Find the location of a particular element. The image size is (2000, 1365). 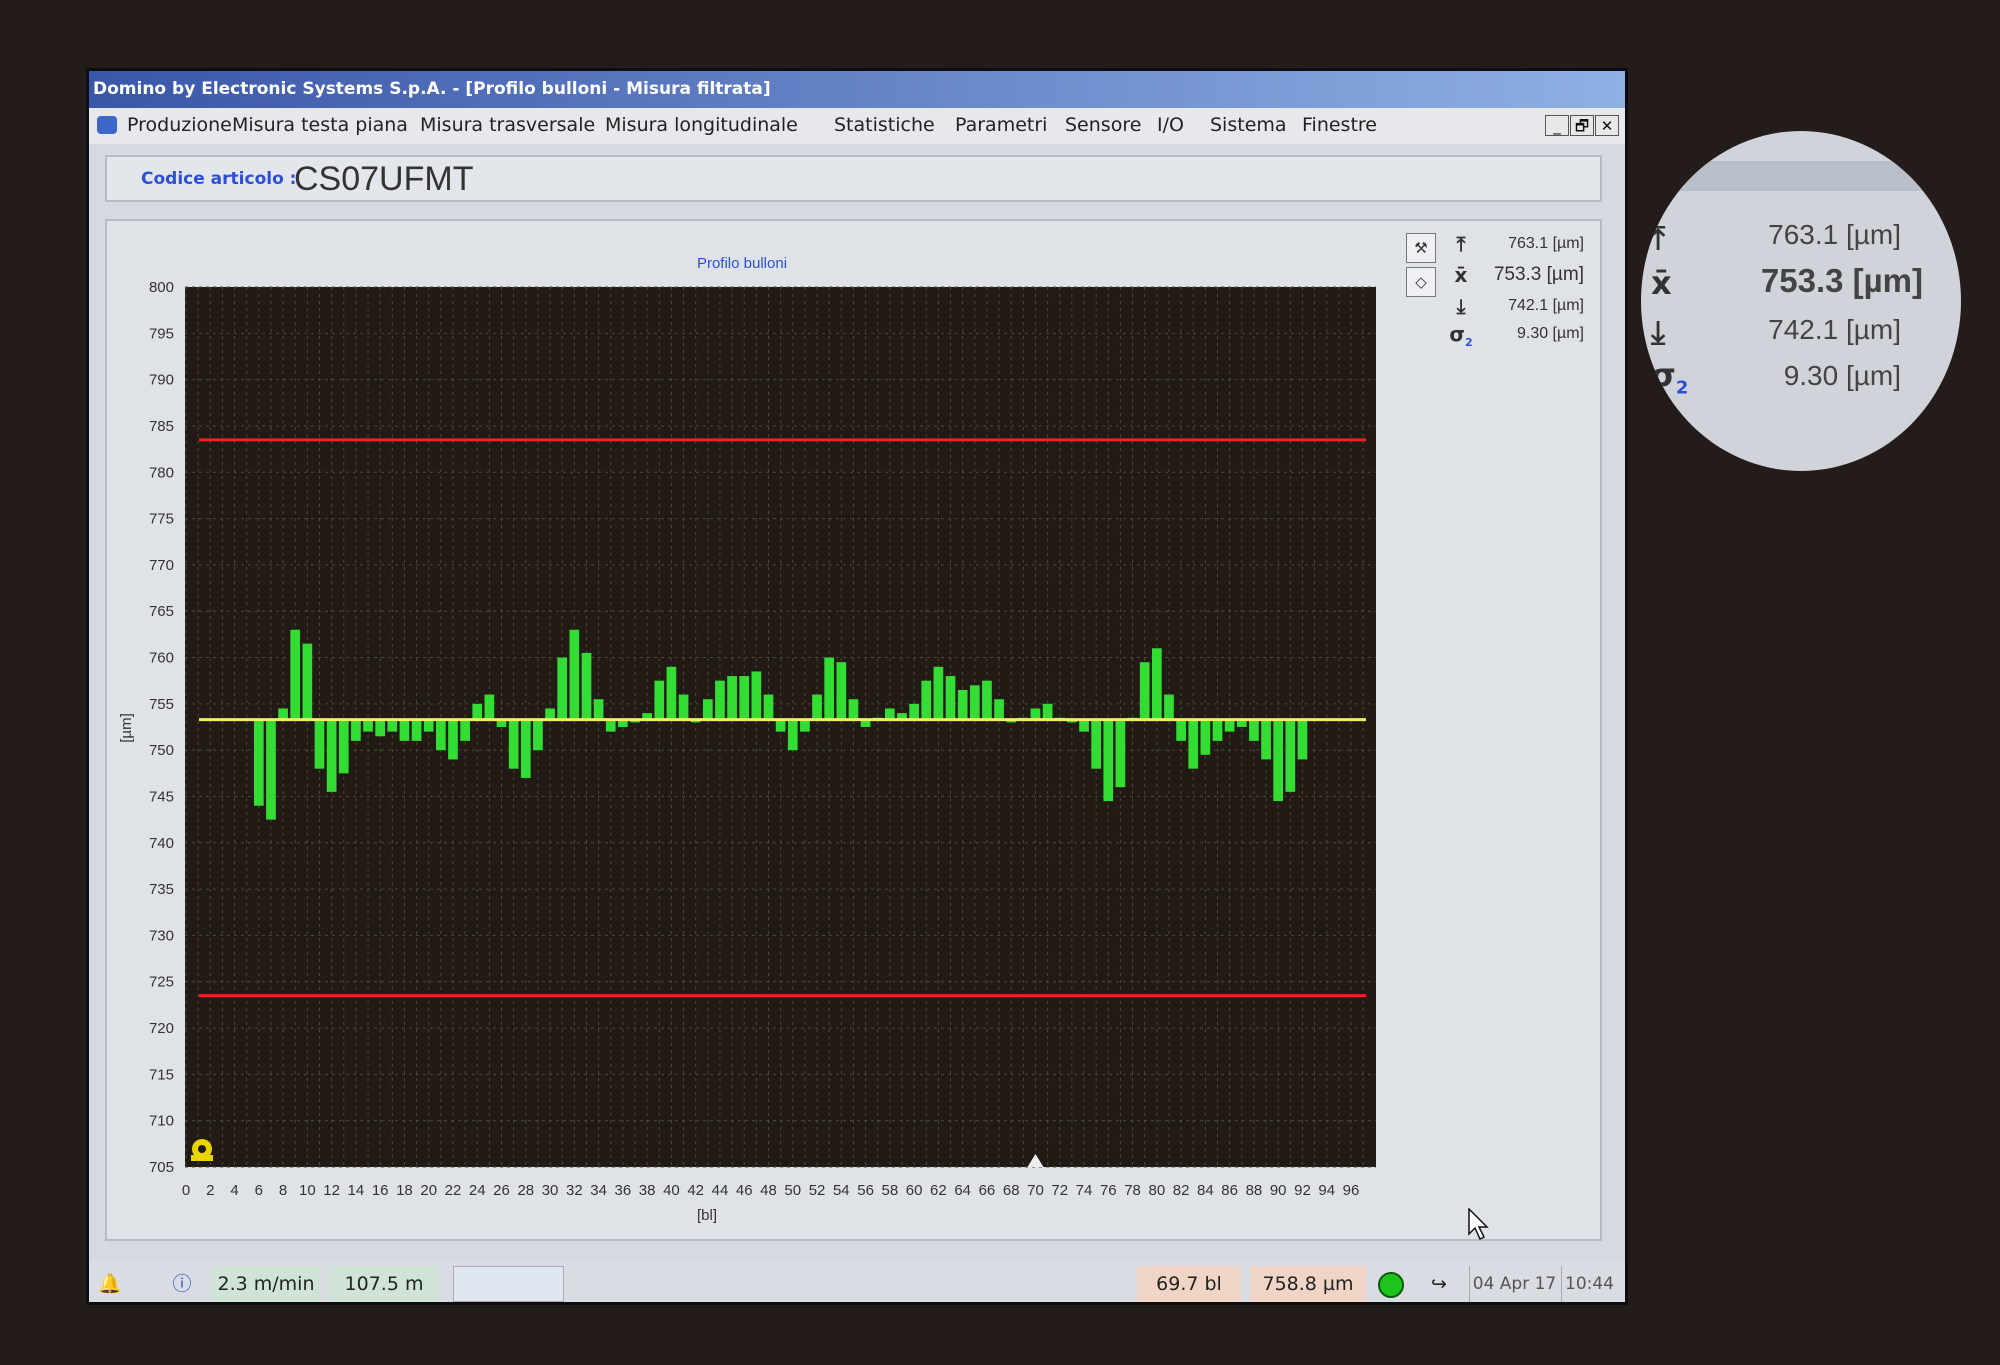

menu-sensore: Sensore is located at coordinates (1103, 125).